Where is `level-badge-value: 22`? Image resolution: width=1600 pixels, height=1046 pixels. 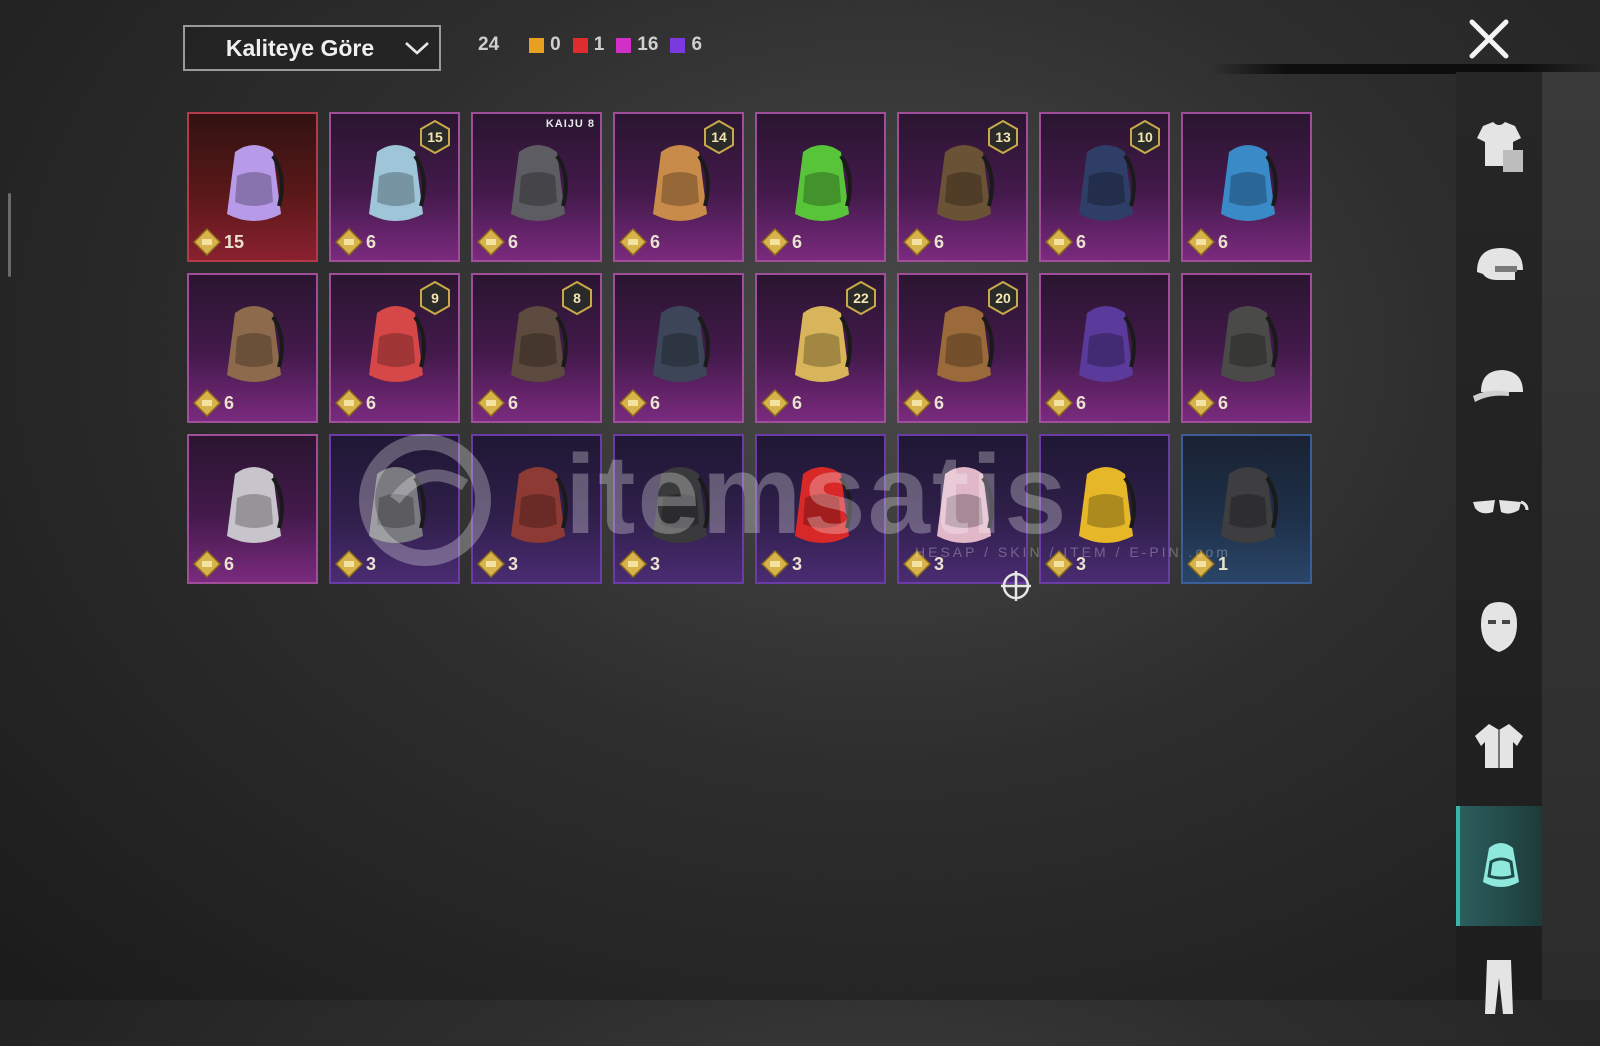
level-badge-value: 22 is located at coordinates (861, 298).